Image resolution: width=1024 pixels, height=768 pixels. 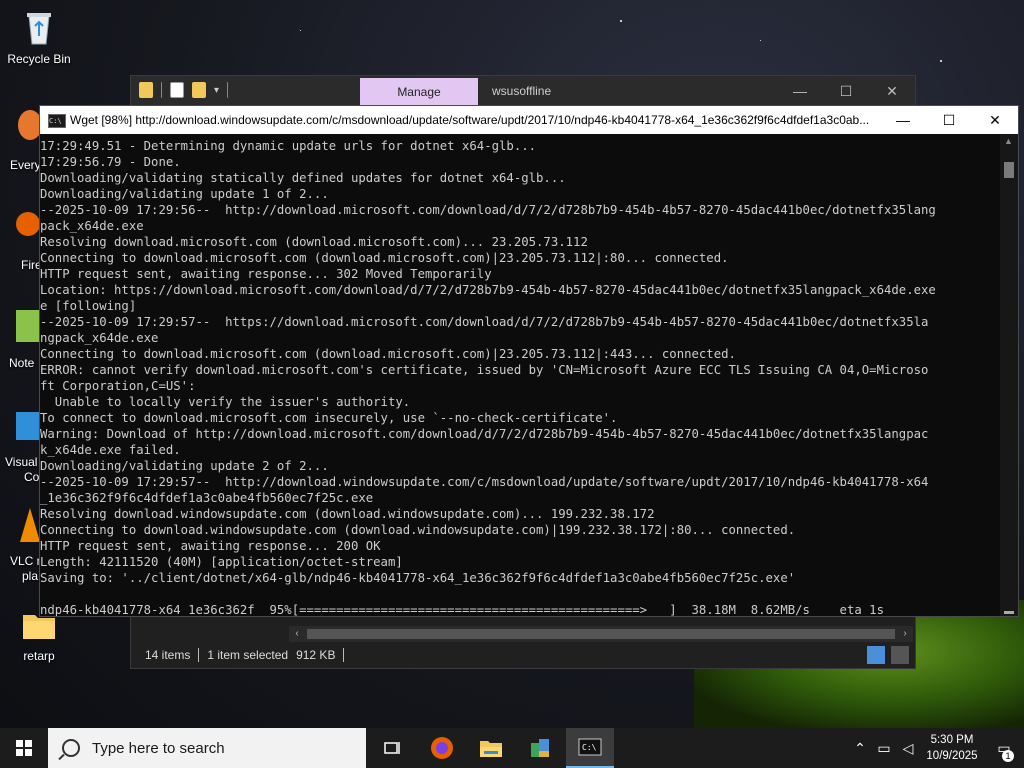 I want to click on horizontal-scrollbar: ‹ ›, so click(x=601, y=634).